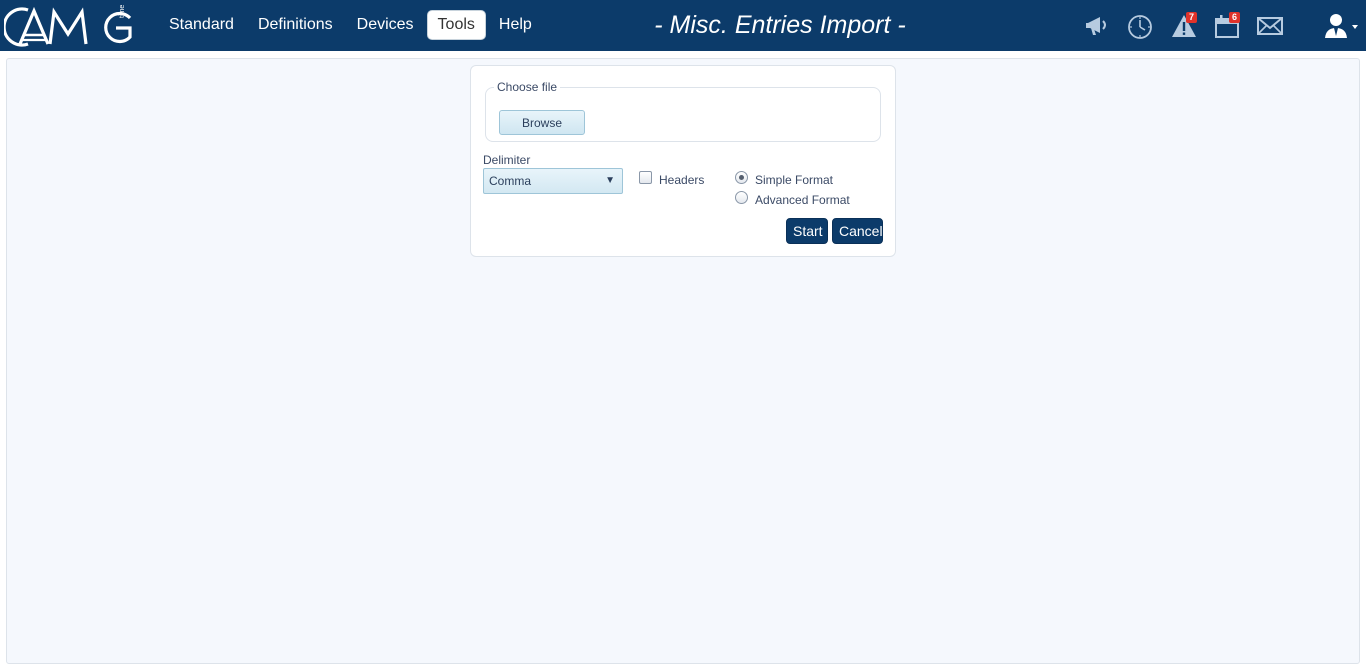 Image resolution: width=1366 pixels, height=668 pixels. I want to click on user-icon, so click(1340, 26).